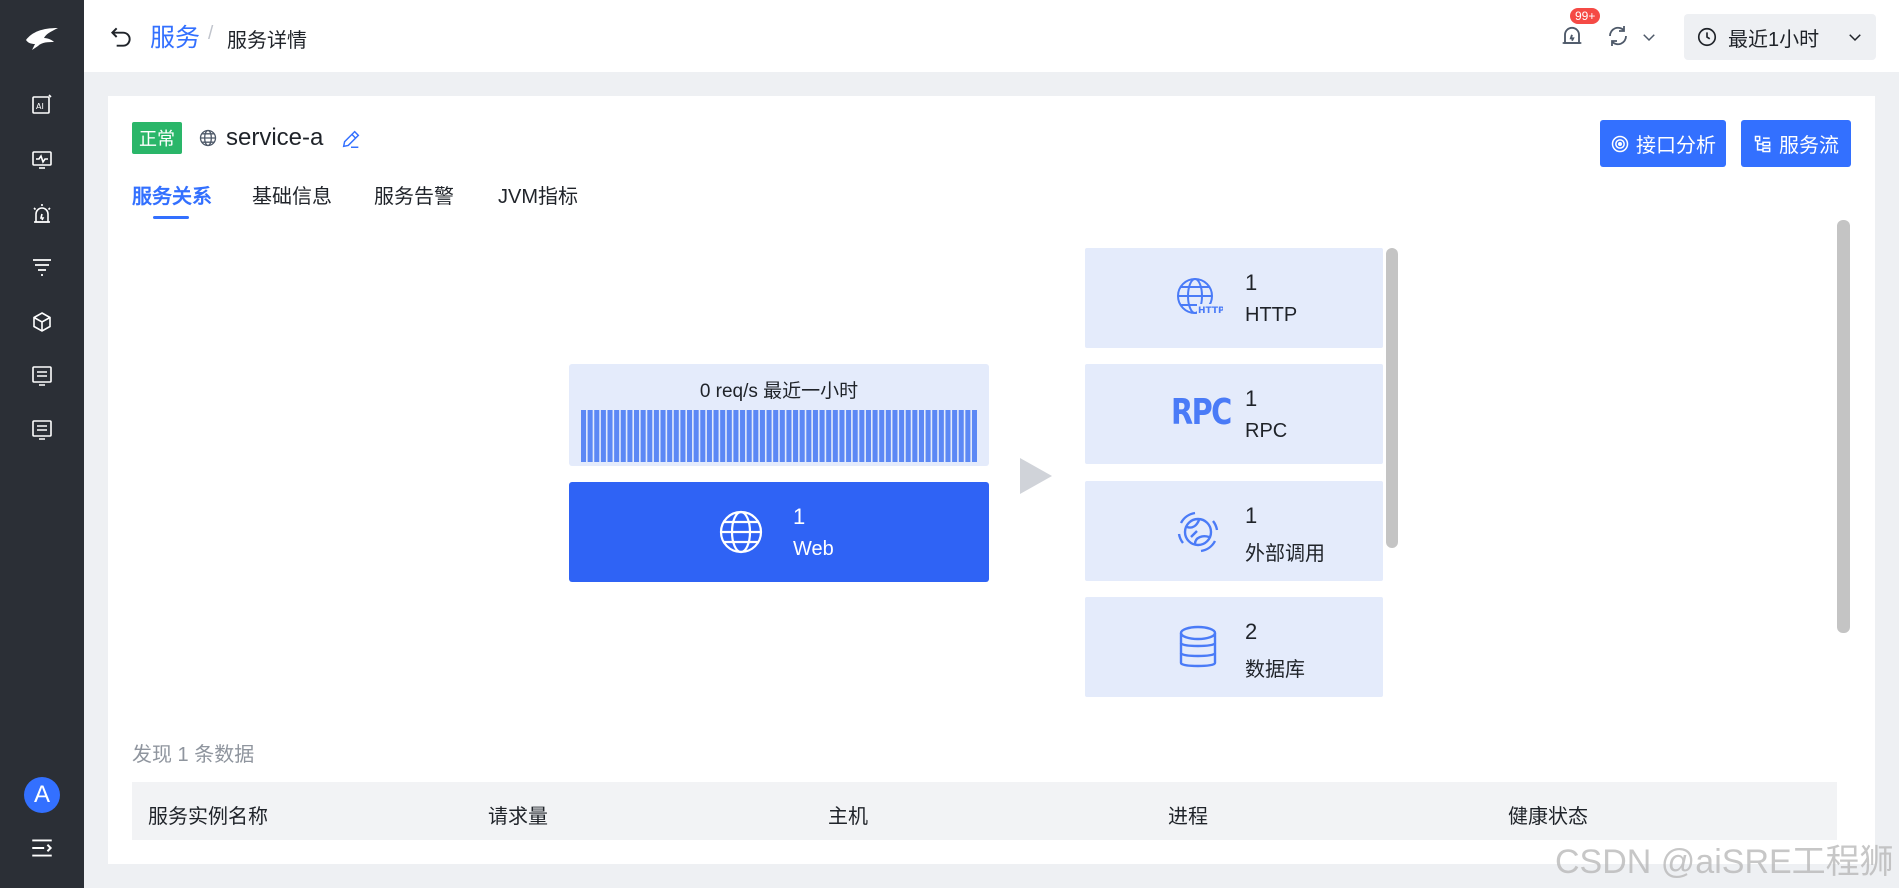 This screenshot has height=888, width=1899. Describe the element at coordinates (1036, 476) in the screenshot. I see `play-arrow-icon` at that location.